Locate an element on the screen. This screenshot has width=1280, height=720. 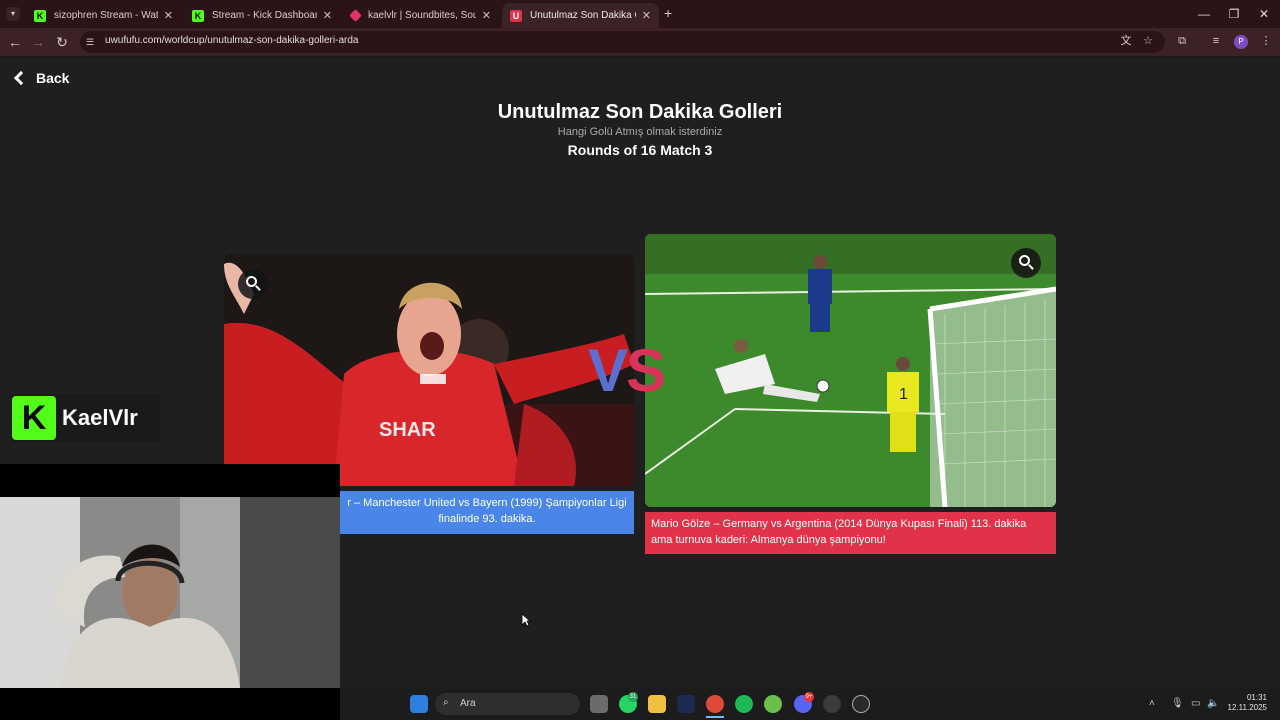
utorrent-icon is located at coordinates (773, 704).